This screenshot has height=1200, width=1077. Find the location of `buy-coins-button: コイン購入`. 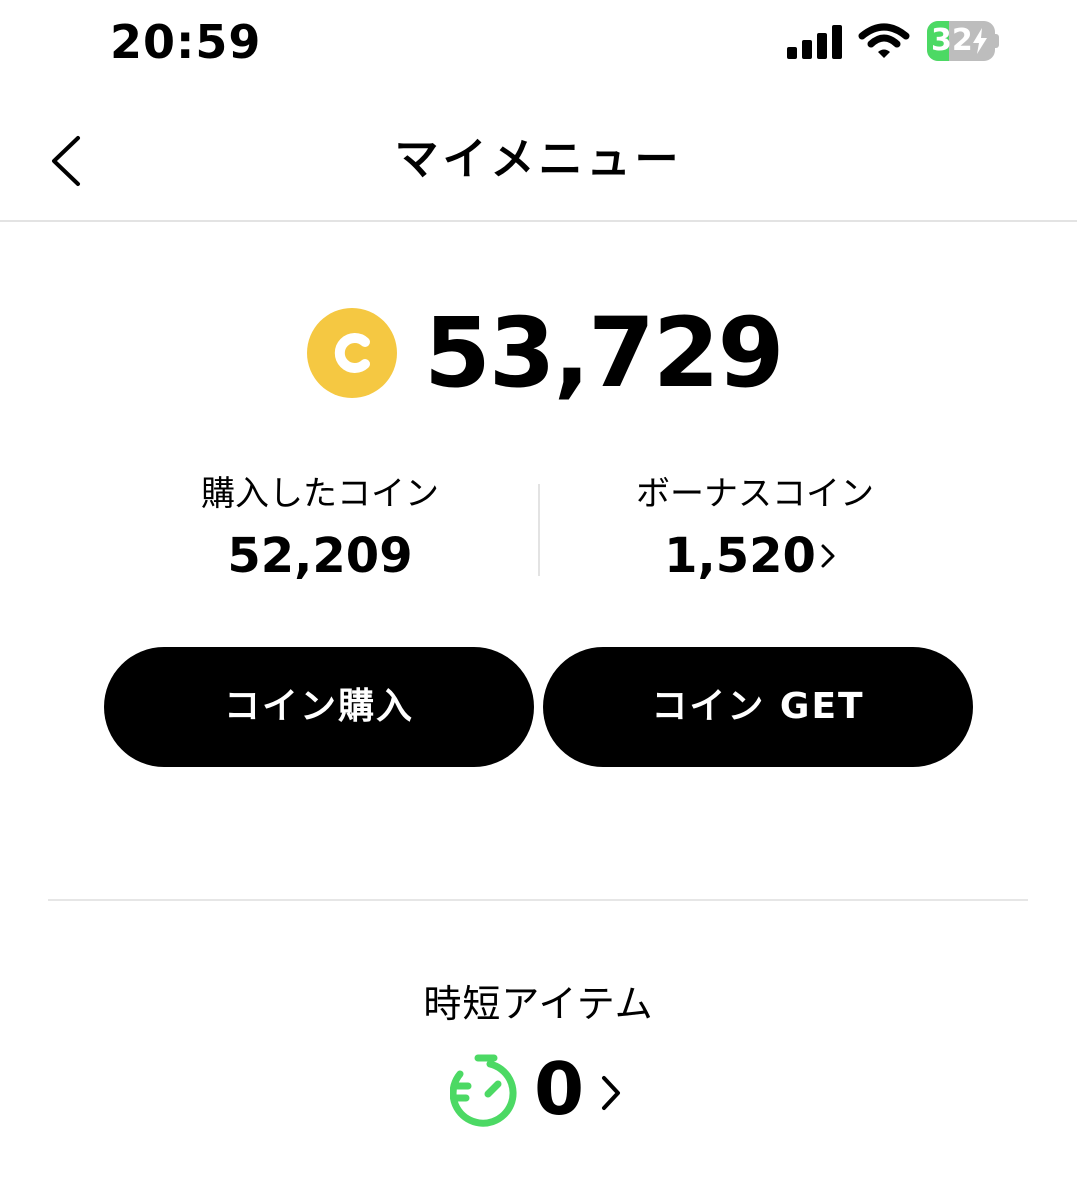

buy-coins-button: コイン購入 is located at coordinates (319, 707).